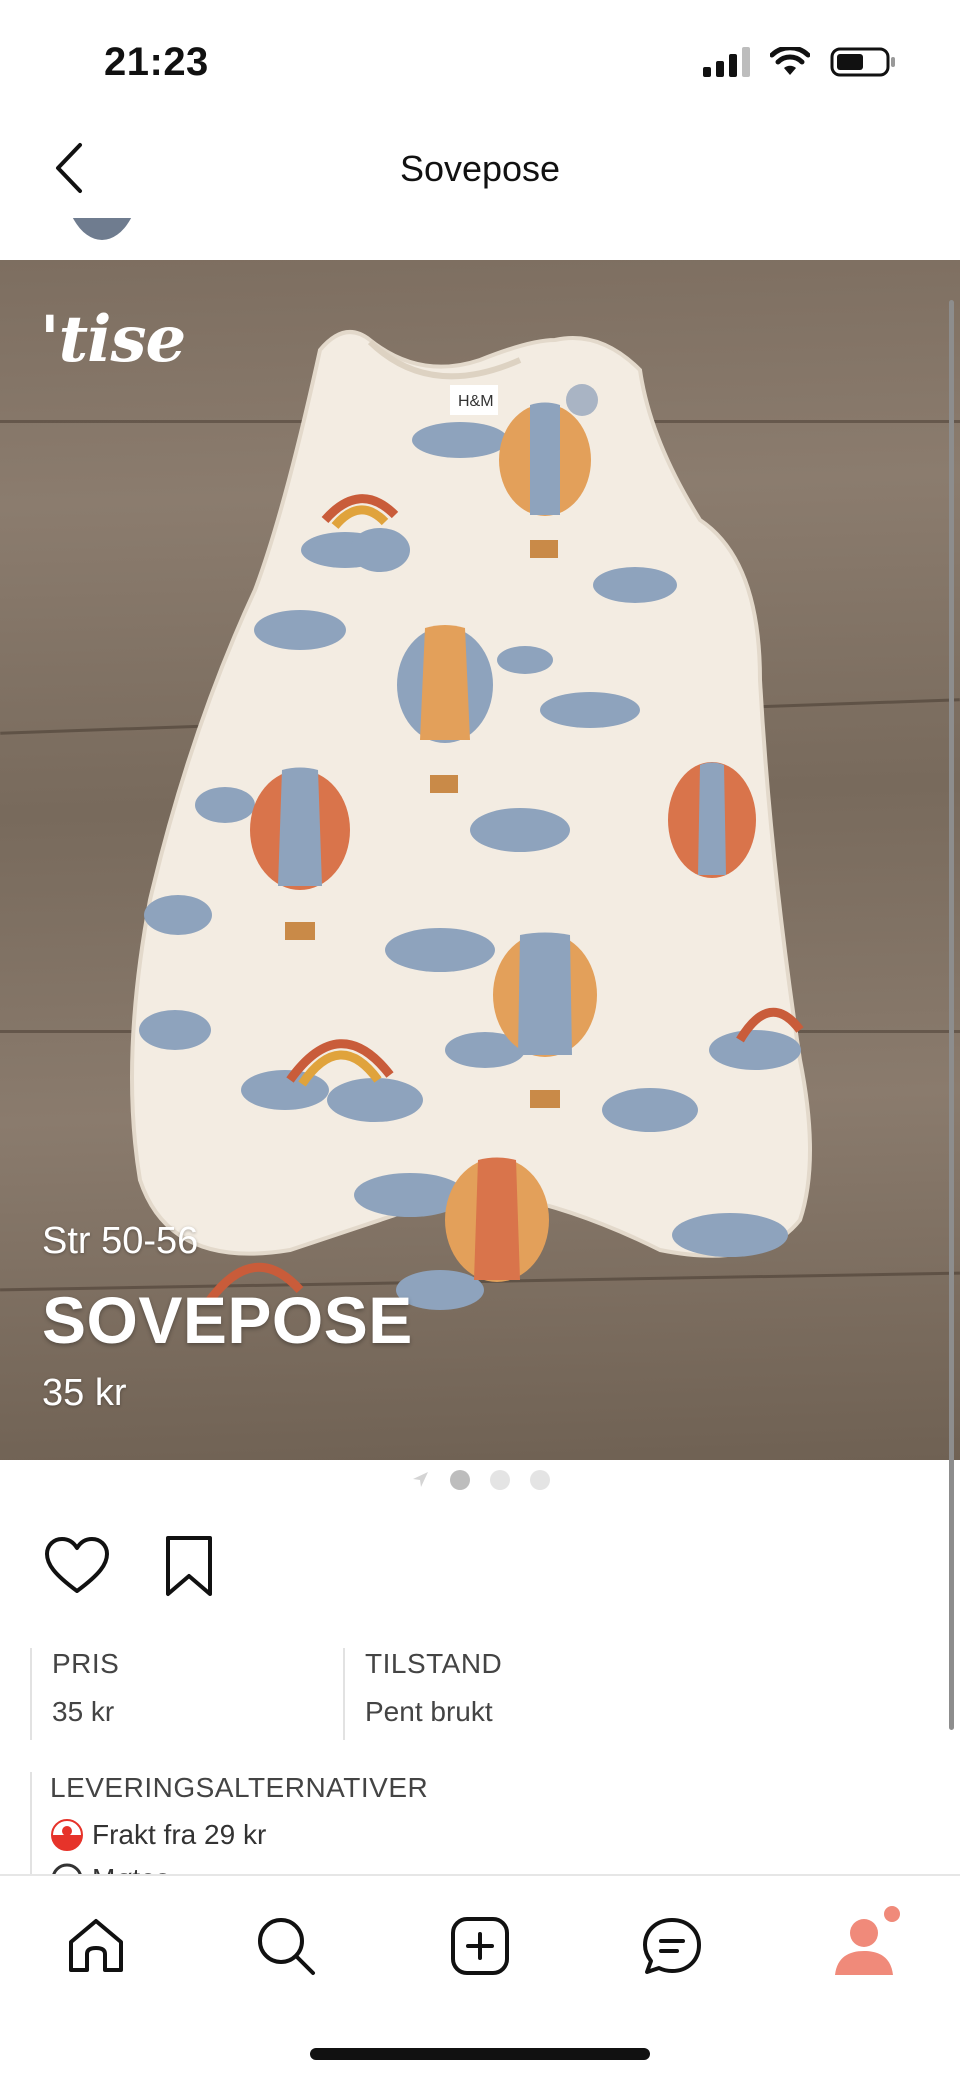 This screenshot has height=2078, width=960. Describe the element at coordinates (499, 1694) in the screenshot. I see `condition-cell: TILSTAND Pent brukt` at that location.